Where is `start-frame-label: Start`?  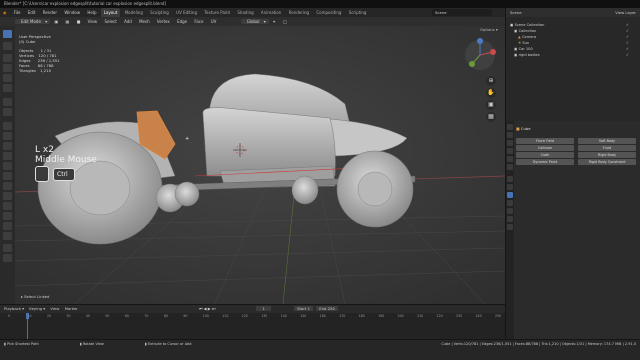 start-frame-label: Start is located at coordinates (302, 308).